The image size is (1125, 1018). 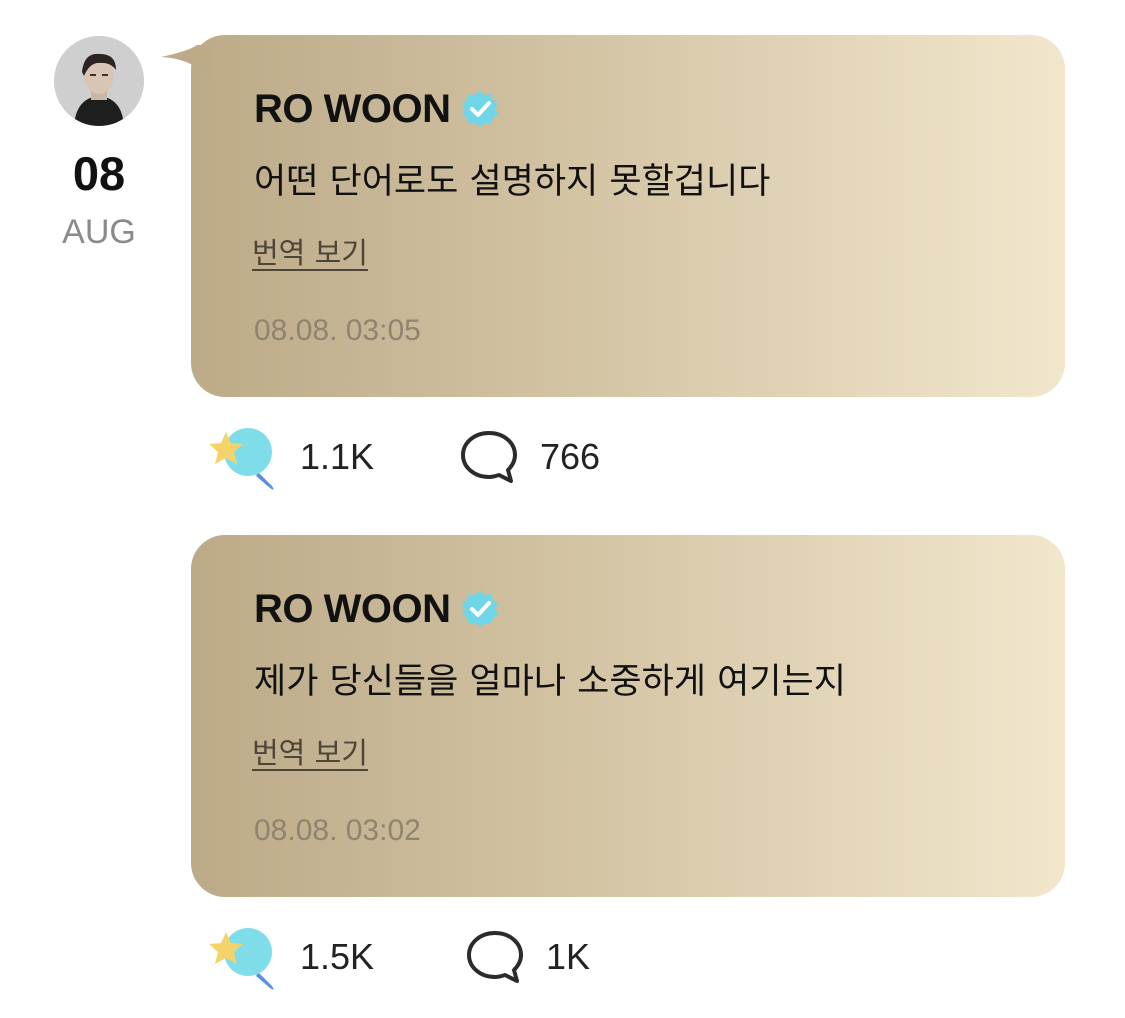 What do you see at coordinates (186, 65) in the screenshot?
I see `bubble-tail` at bounding box center [186, 65].